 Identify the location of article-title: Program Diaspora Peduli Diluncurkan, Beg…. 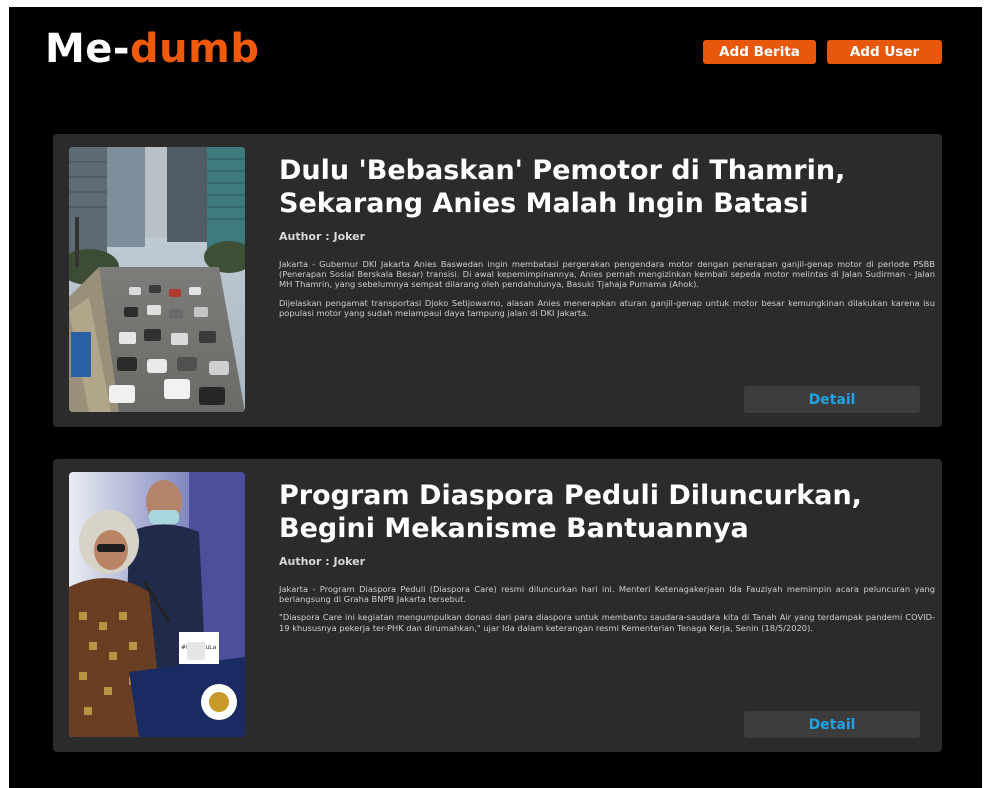
(599, 512).